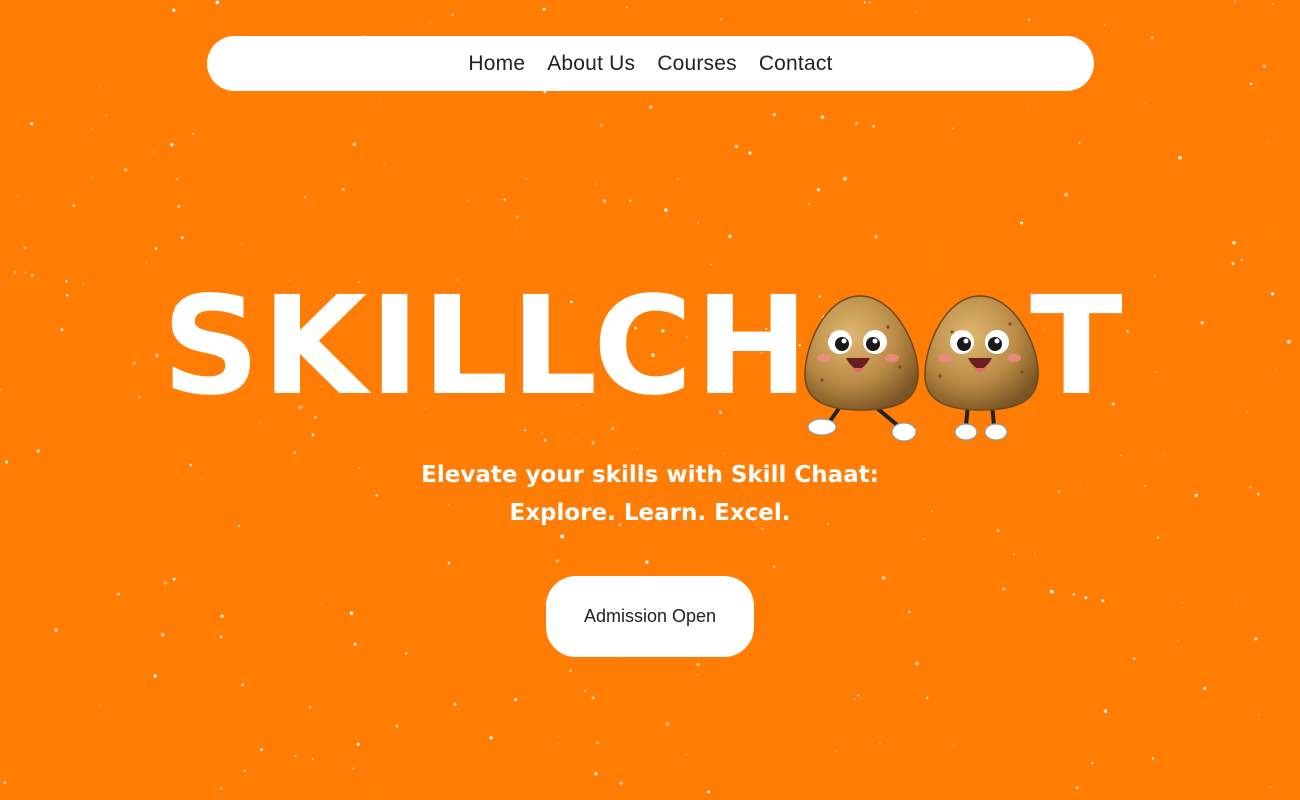  What do you see at coordinates (496, 64) in the screenshot?
I see `nav-home-link: Home` at bounding box center [496, 64].